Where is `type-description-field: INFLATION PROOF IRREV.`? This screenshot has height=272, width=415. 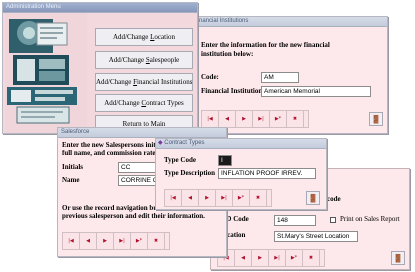
type-description-field: INFLATION PROOF IRREV. is located at coordinates (267, 173).